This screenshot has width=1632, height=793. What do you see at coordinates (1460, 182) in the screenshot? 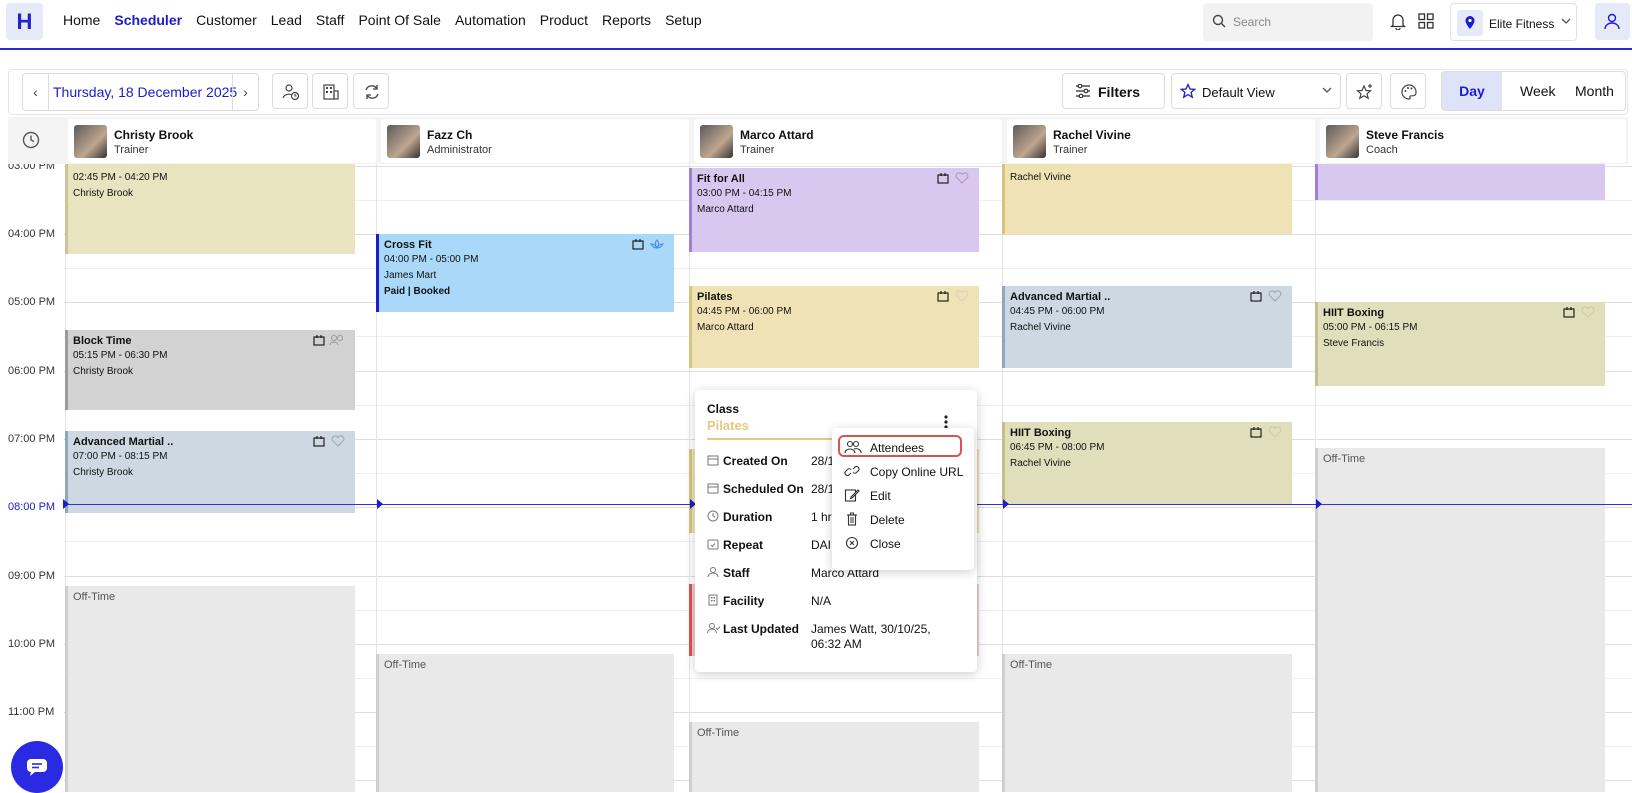
I see `event-steve-early` at bounding box center [1460, 182].